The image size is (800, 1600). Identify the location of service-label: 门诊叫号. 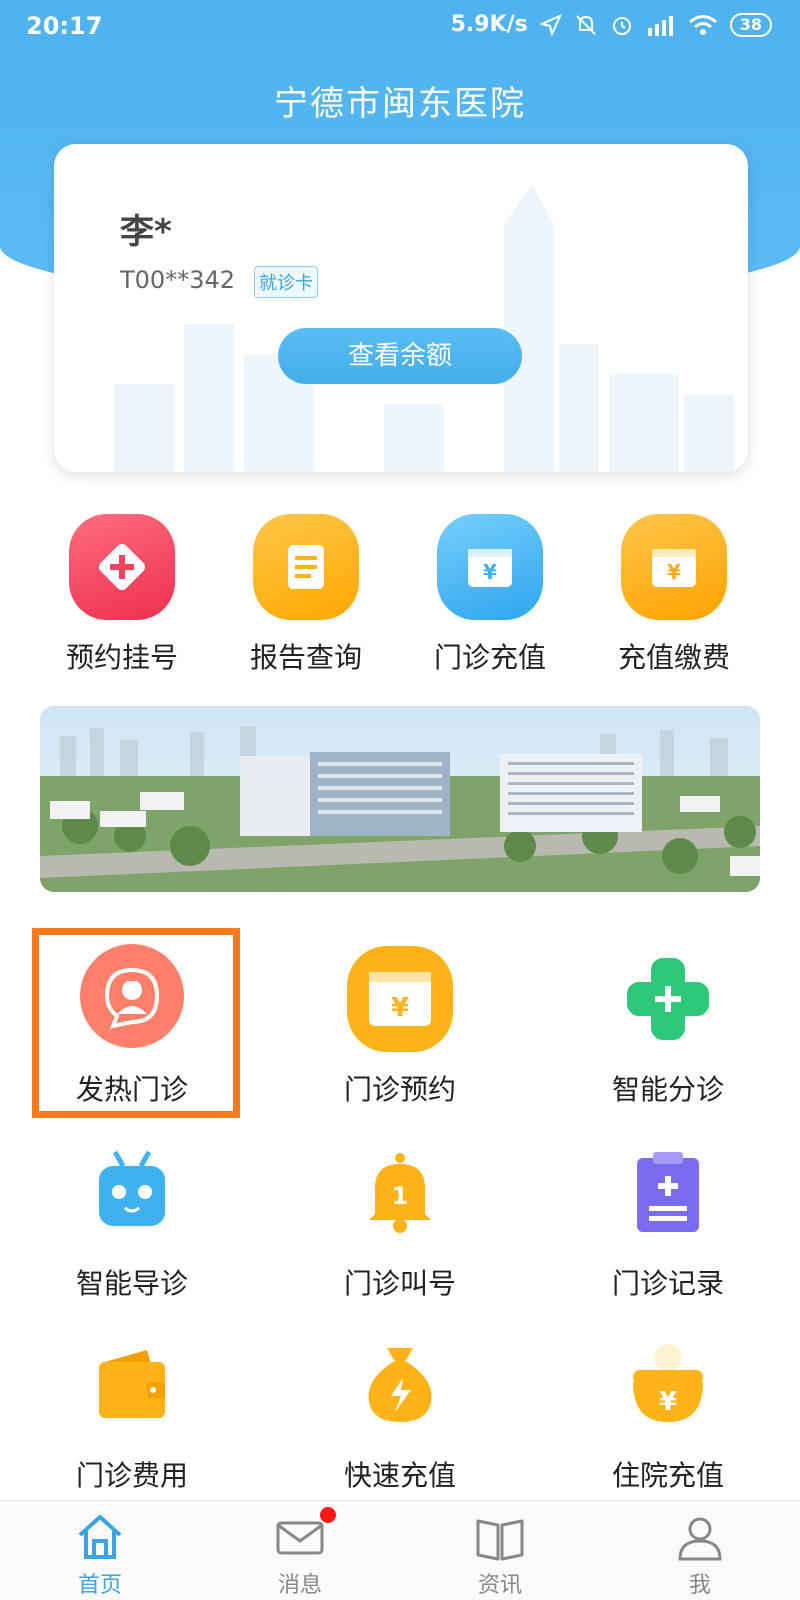
(399, 1283).